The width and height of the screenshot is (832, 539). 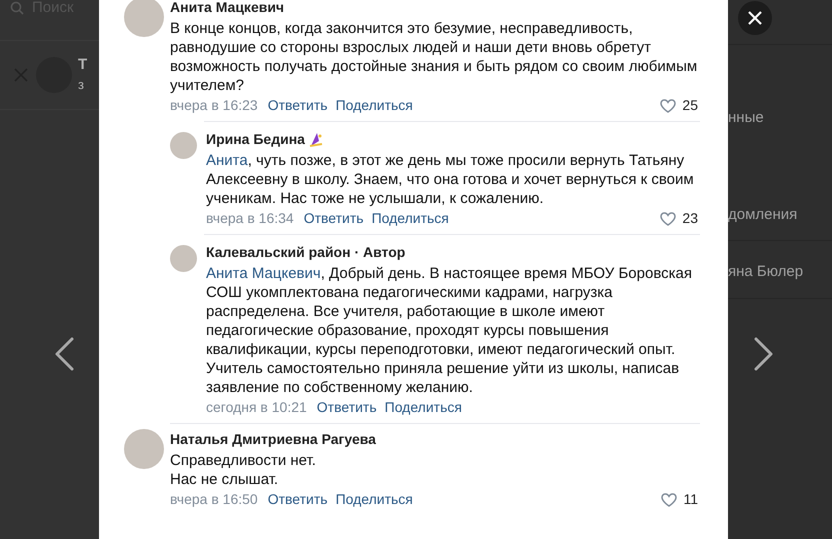 I want to click on comment-author: Анита Мацкевич, so click(x=227, y=8).